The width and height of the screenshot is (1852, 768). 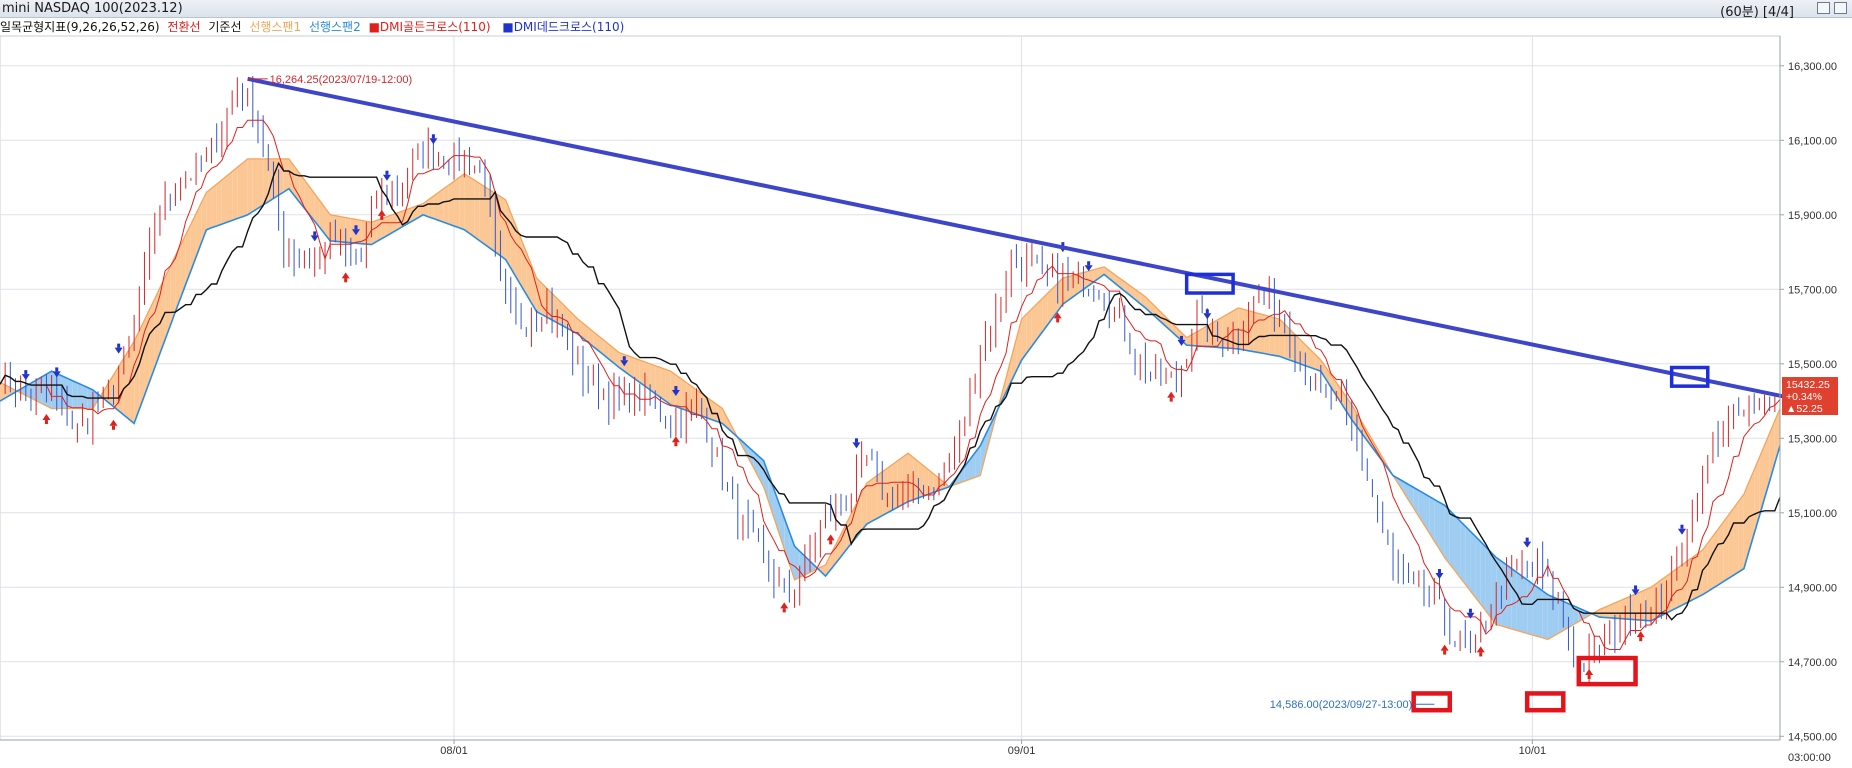 I want to click on y-tick-label: 14,700.00, so click(x=1812, y=663).